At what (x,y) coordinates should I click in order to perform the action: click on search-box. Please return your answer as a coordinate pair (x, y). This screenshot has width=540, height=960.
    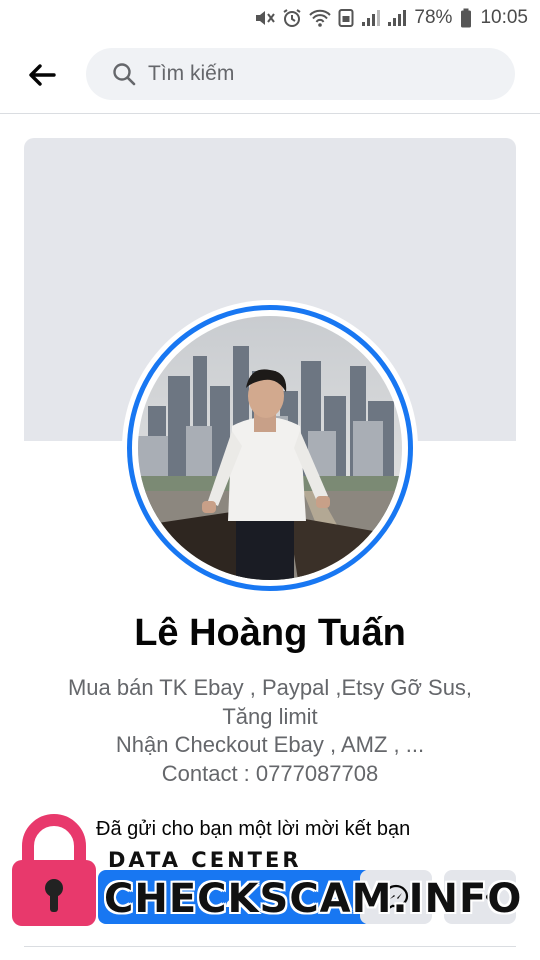
    Looking at the image, I should click on (300, 74).